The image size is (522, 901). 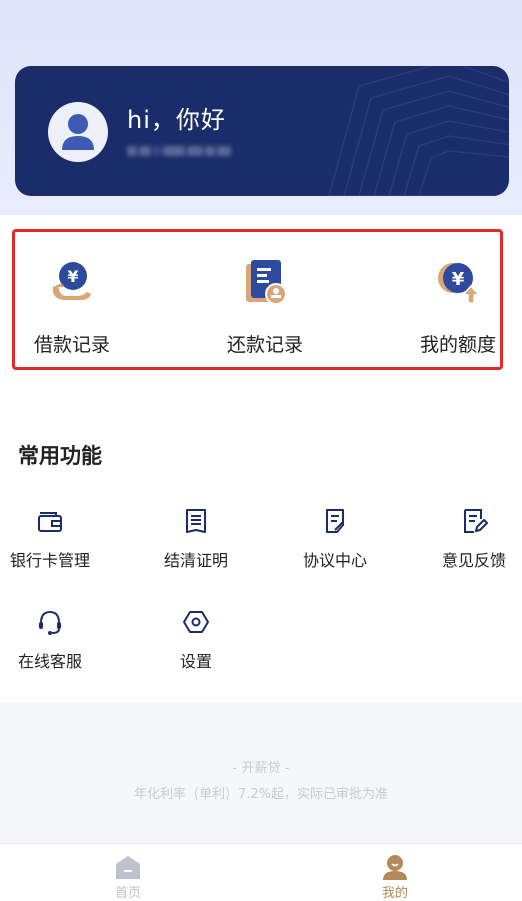 I want to click on tab-home-label: 首页, so click(x=127, y=893).